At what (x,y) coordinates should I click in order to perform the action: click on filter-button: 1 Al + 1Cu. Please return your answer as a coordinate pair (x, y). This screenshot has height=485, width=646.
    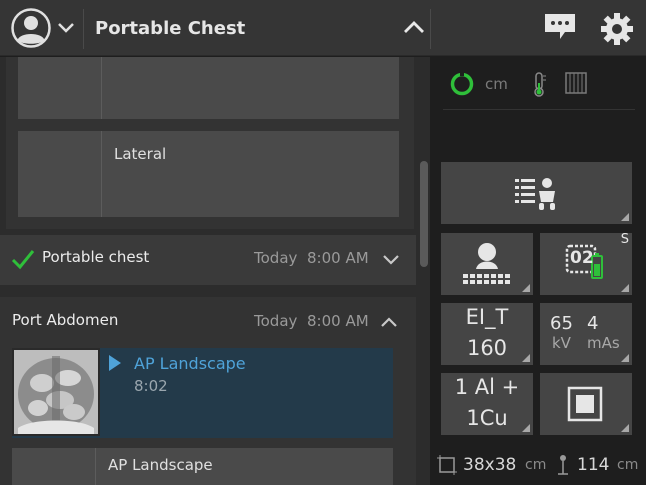
    Looking at the image, I should click on (487, 404).